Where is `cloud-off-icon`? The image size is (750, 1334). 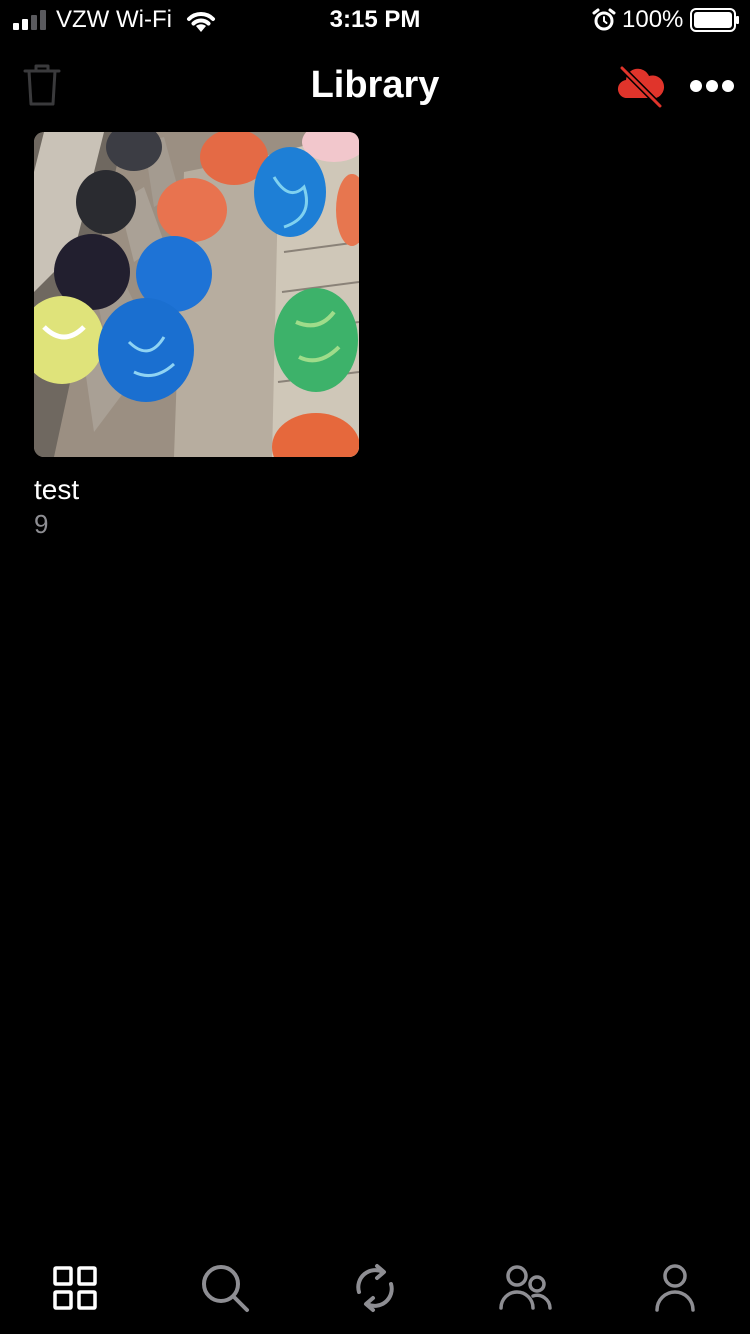 cloud-off-icon is located at coordinates (641, 86).